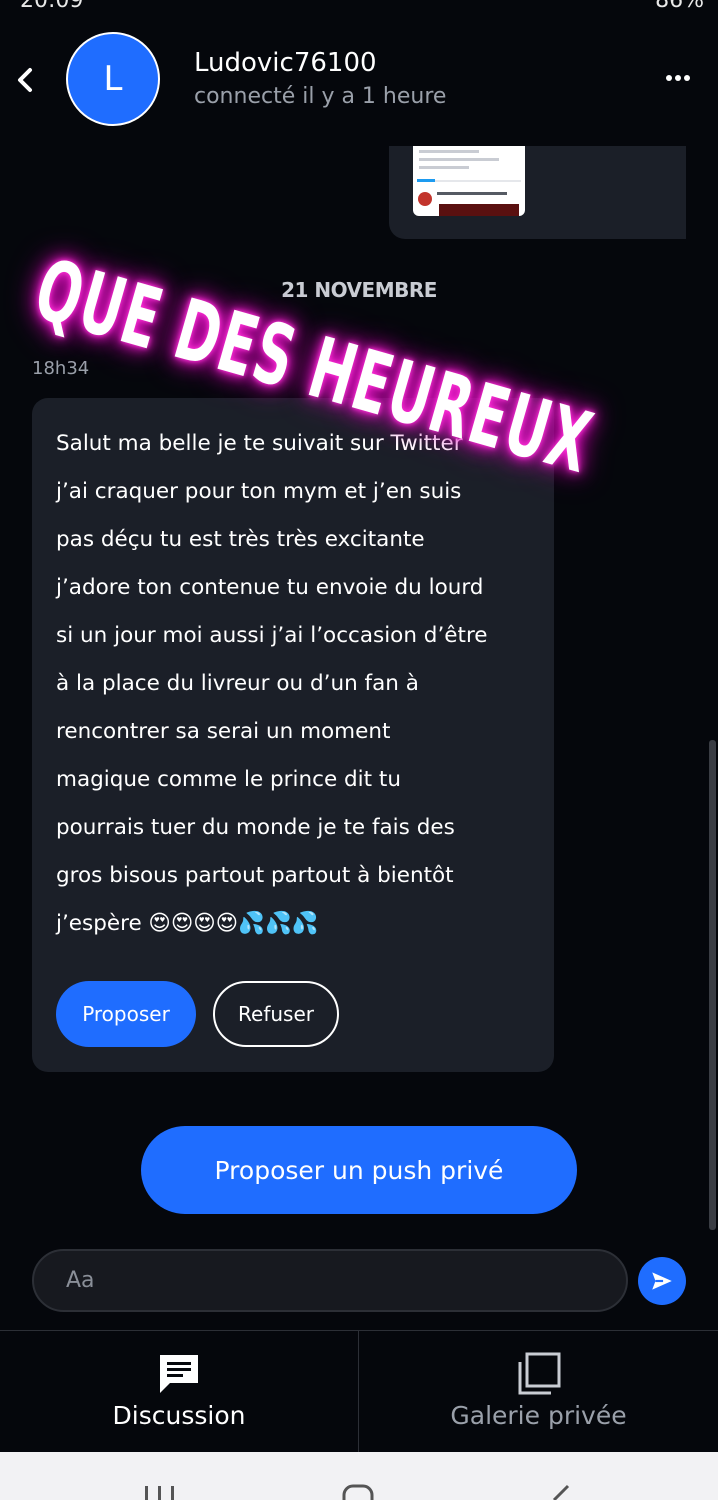 The width and height of the screenshot is (718, 1500). What do you see at coordinates (712, 985) in the screenshot?
I see `scrollbar` at bounding box center [712, 985].